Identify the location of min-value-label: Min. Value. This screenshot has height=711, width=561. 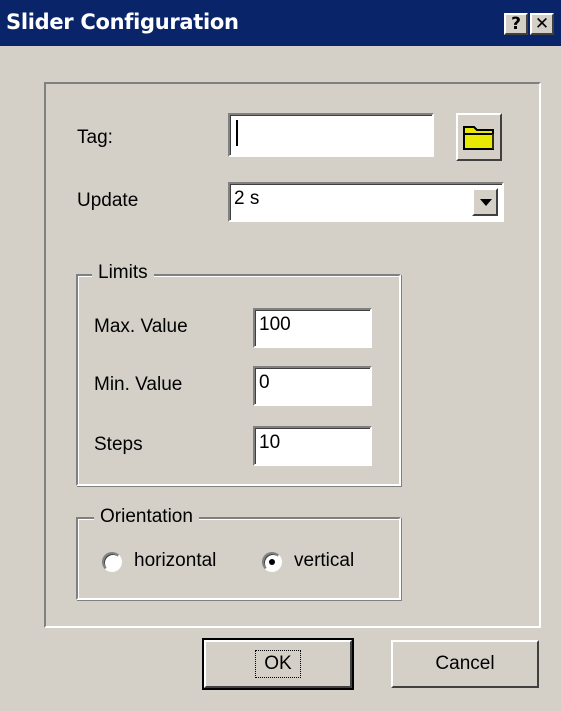
(138, 384).